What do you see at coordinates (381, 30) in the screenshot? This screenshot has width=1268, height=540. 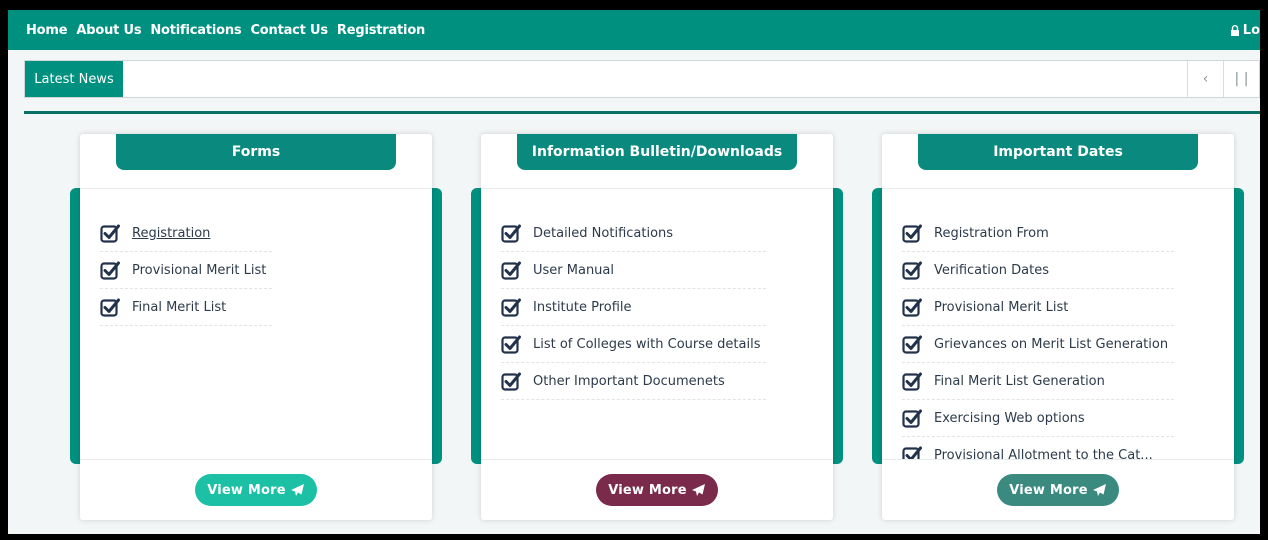 I see `nav-registration: Registration` at bounding box center [381, 30].